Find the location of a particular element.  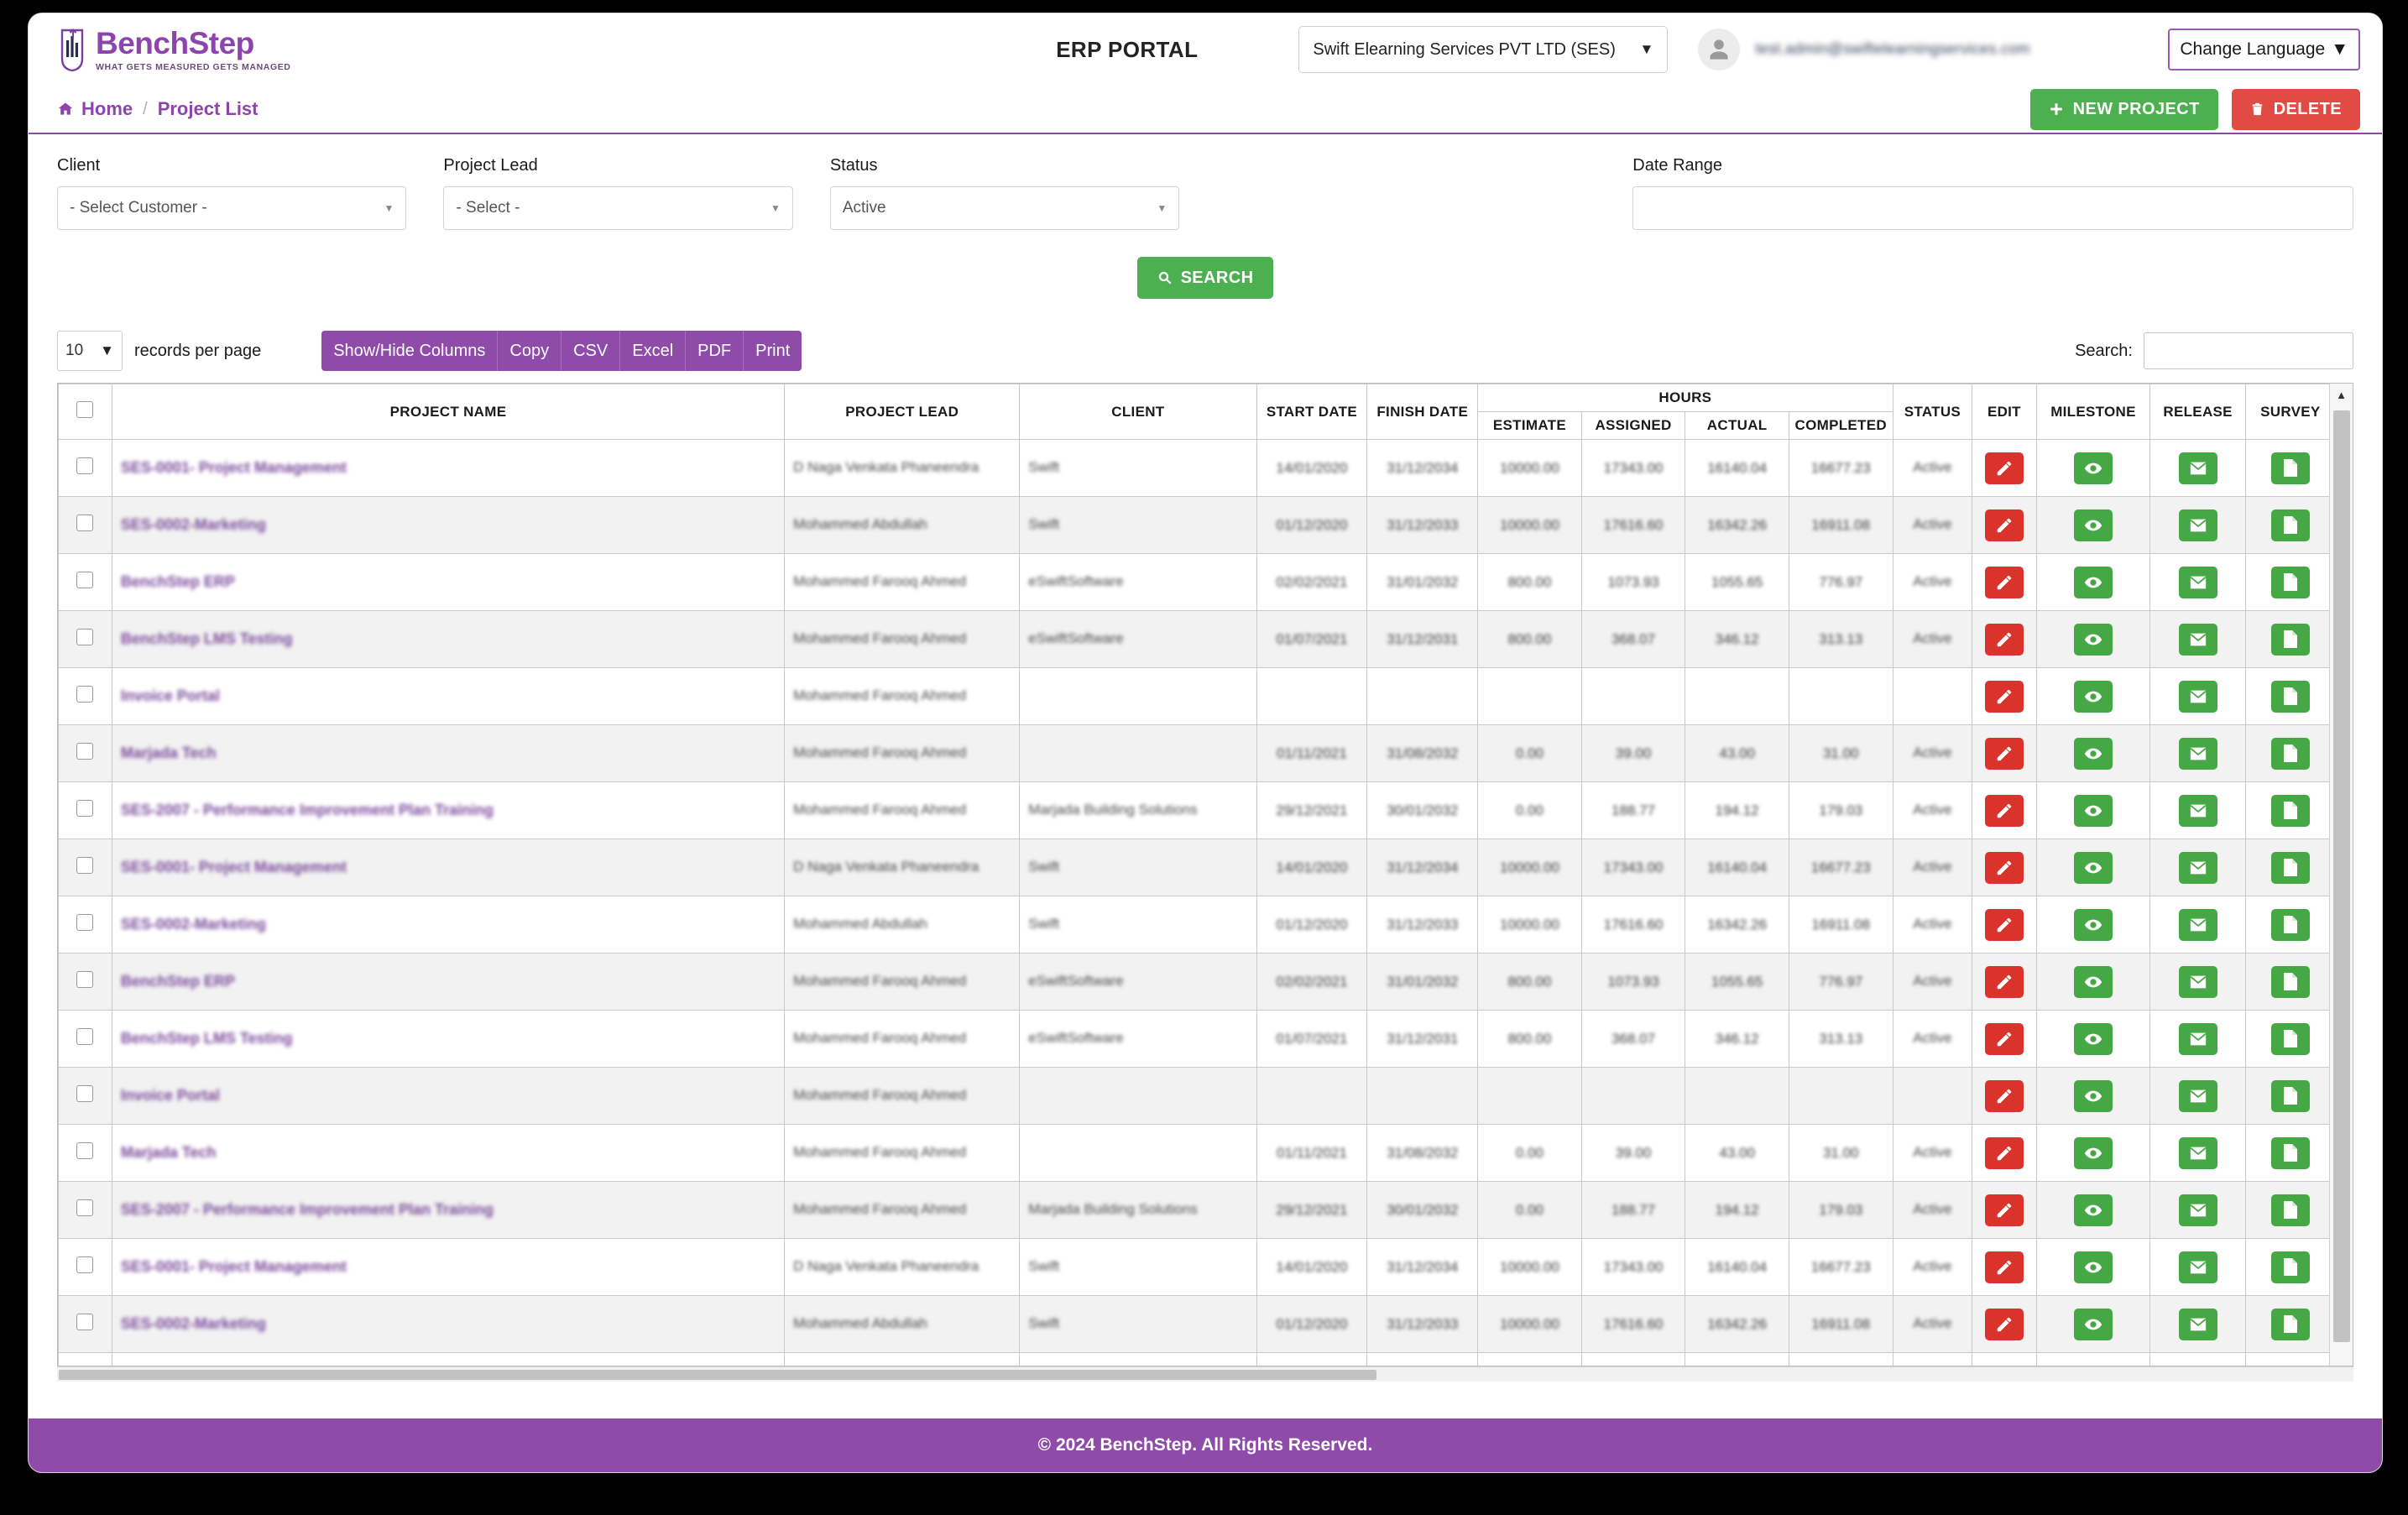

header-start-date: START DATE is located at coordinates (1312, 412).